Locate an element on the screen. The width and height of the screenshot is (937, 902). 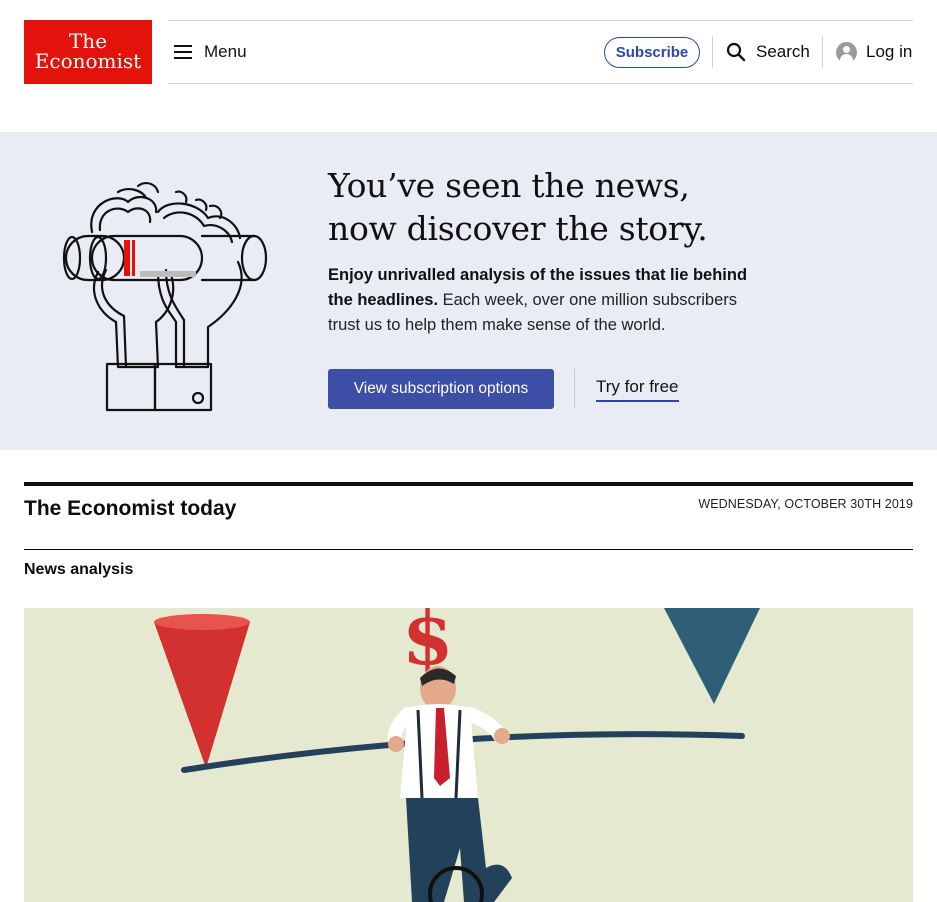
user-avatar-icon is located at coordinates (846, 52).